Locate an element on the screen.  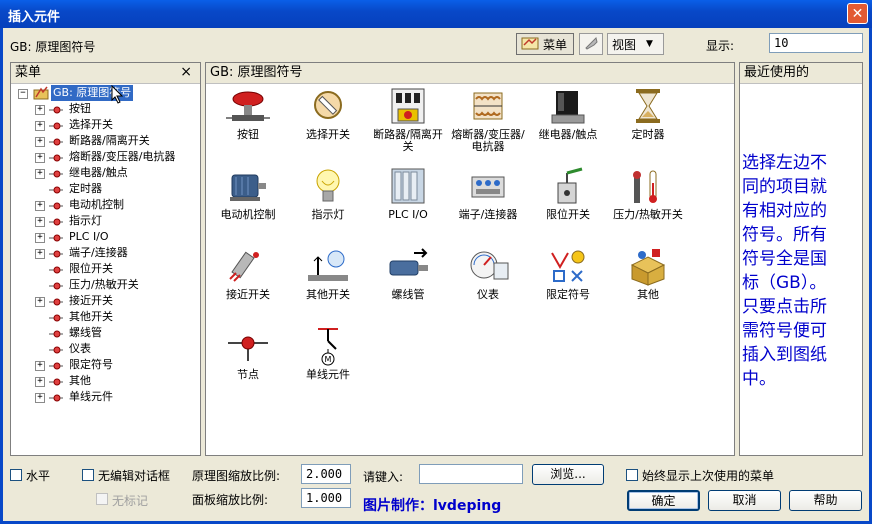
pushbutton-icon is located at coordinates (248, 107).